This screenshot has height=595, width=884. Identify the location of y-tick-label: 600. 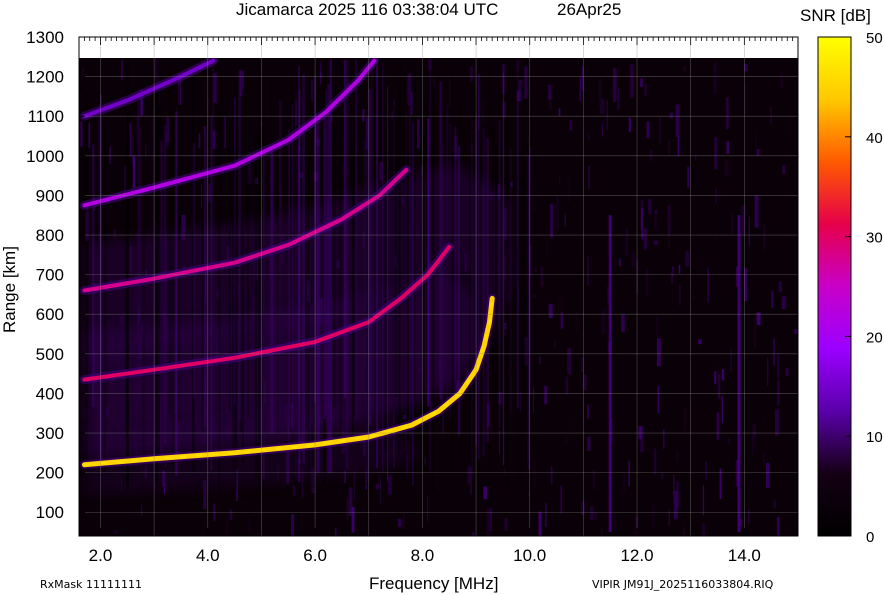
(50, 314).